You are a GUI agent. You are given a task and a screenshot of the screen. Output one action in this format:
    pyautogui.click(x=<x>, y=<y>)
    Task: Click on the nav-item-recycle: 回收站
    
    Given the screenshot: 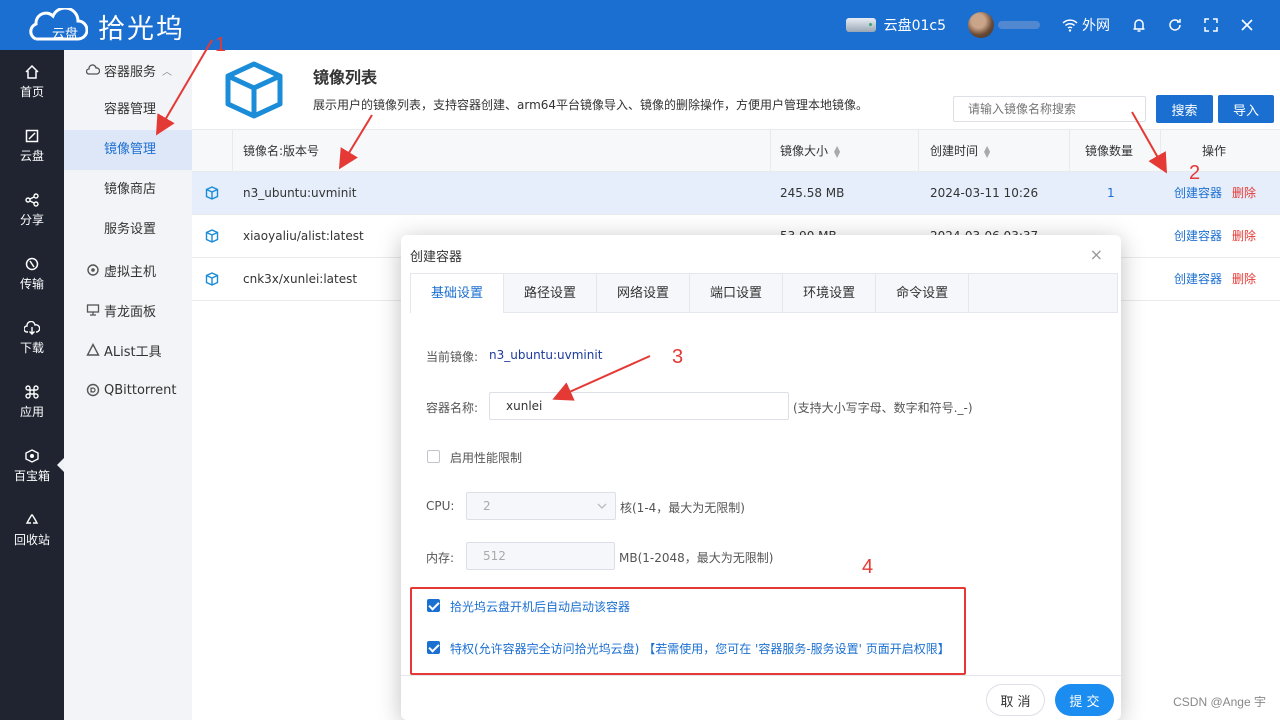 What is the action you would take?
    pyautogui.click(x=32, y=530)
    